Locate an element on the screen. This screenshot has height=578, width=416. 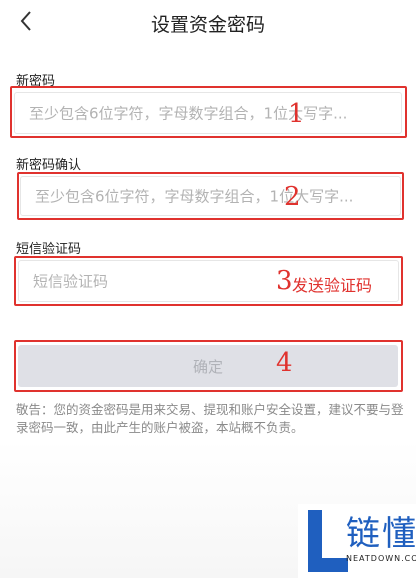
page-title: 设置资金密码 is located at coordinates (207, 25).